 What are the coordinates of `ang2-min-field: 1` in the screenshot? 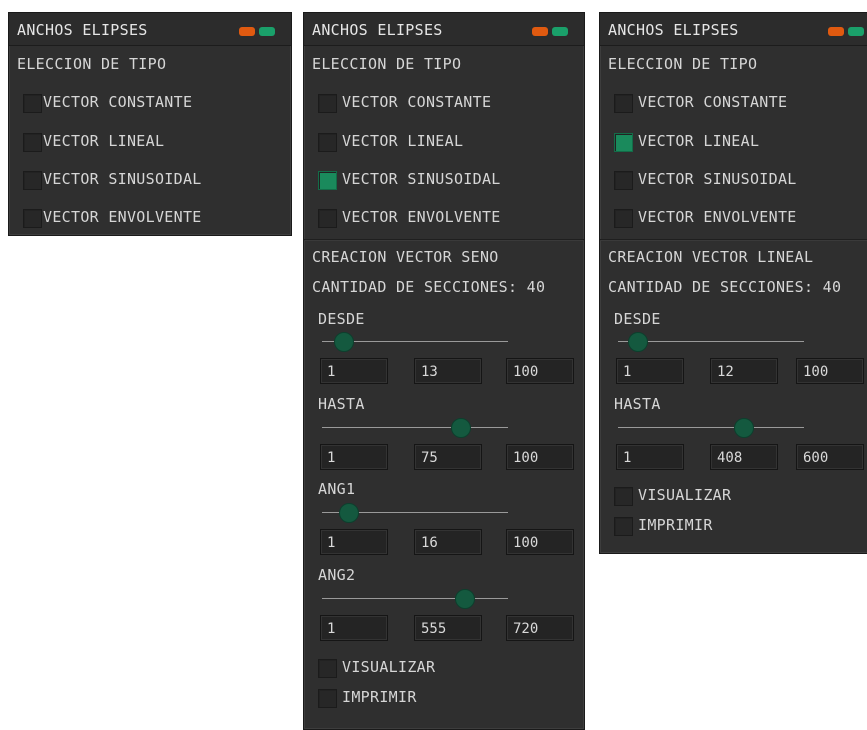 It's located at (354, 628).